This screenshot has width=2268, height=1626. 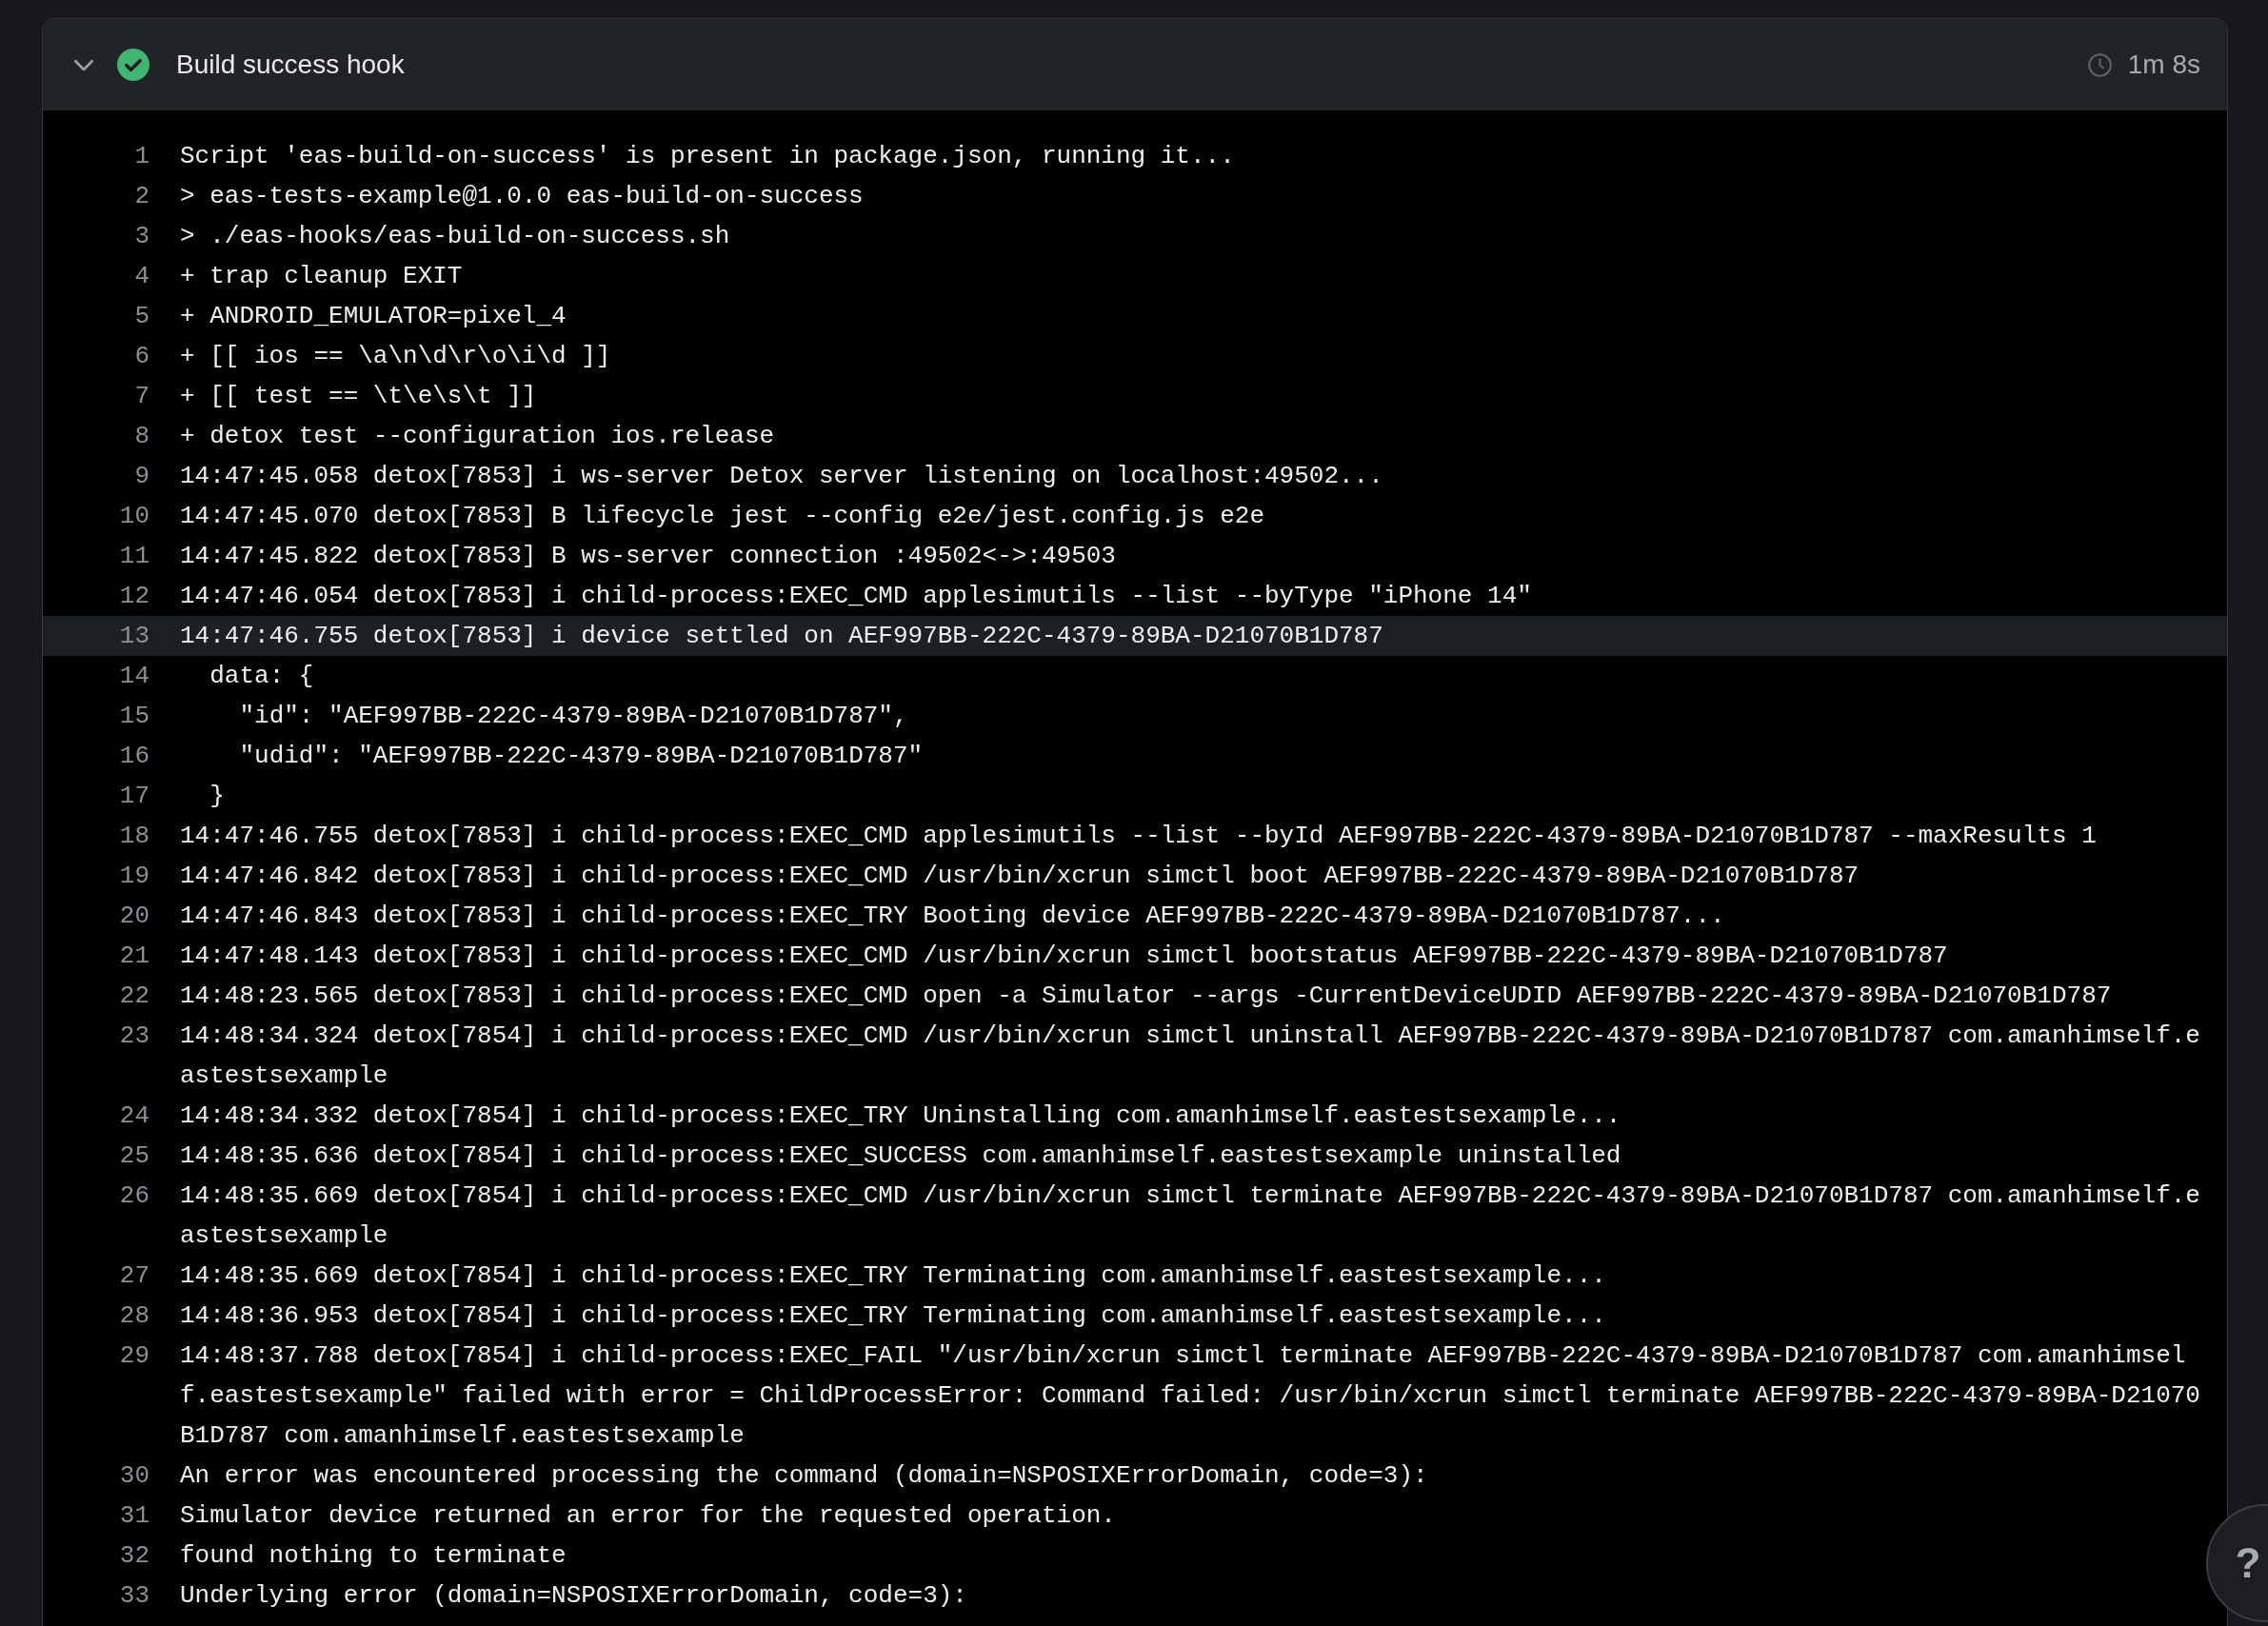 I want to click on line-number: 24, so click(x=133, y=1116).